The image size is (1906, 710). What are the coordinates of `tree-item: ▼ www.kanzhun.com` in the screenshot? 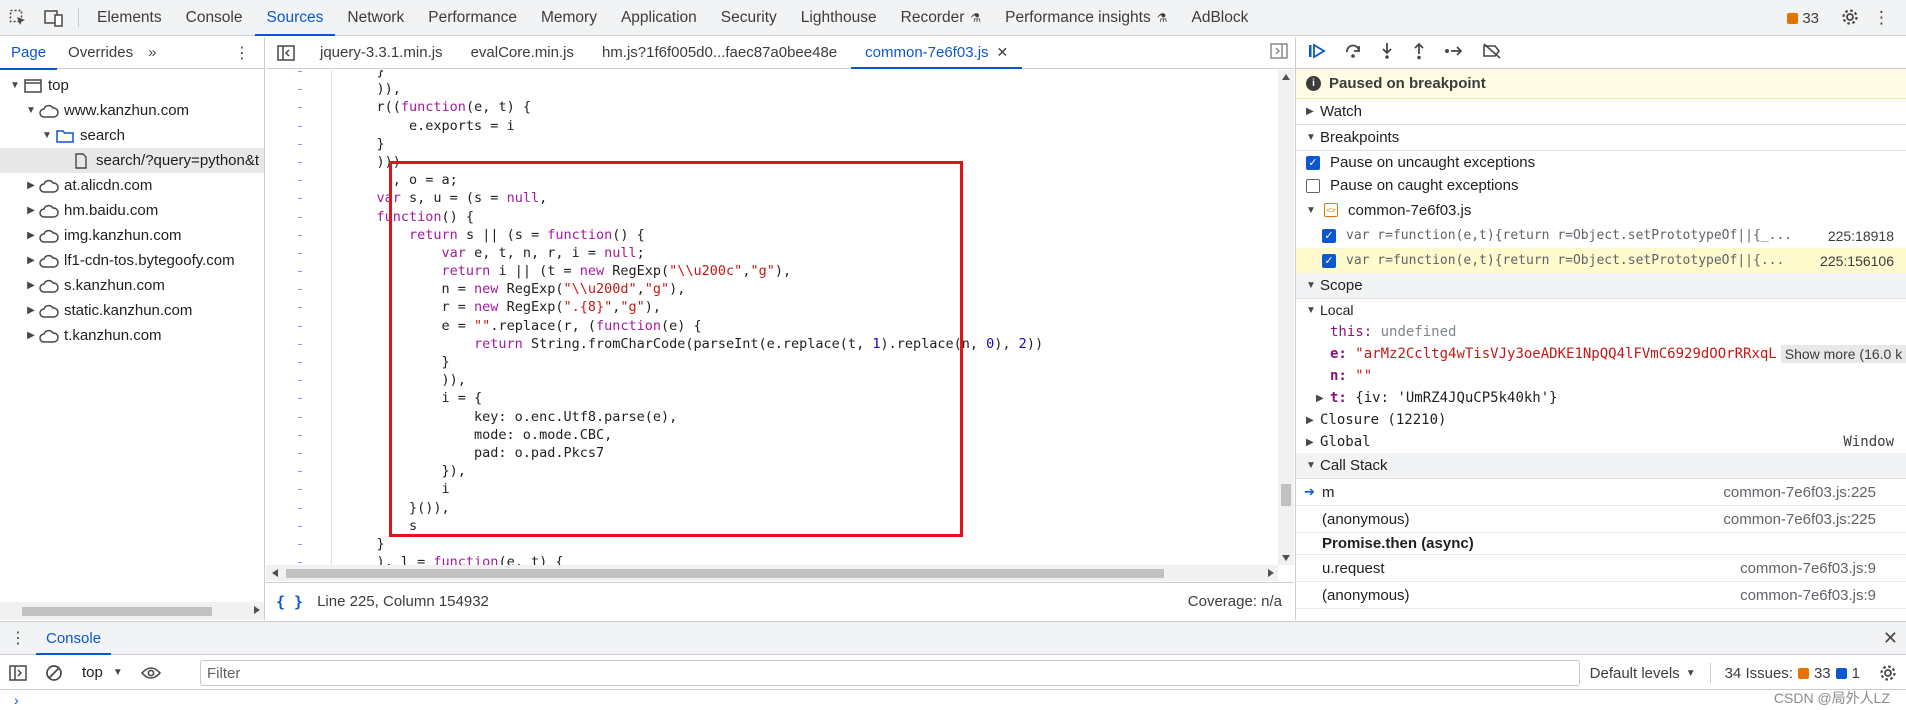 It's located at (132, 110).